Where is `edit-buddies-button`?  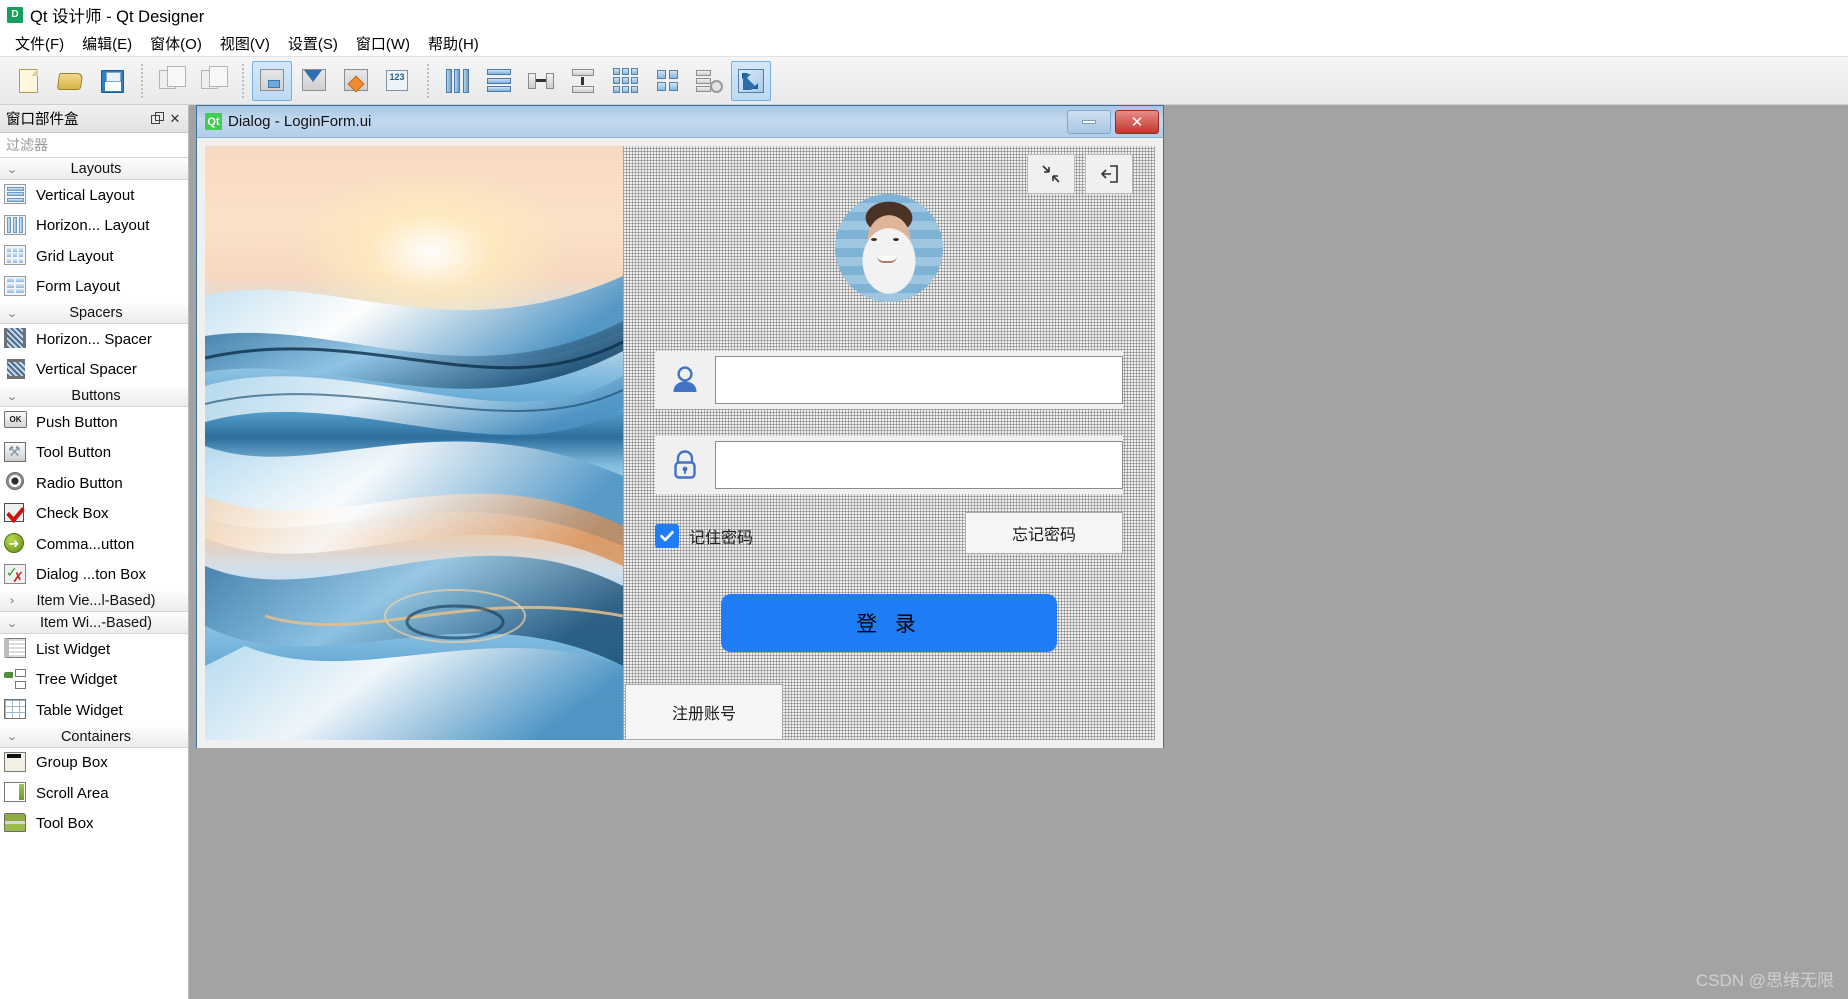
edit-buddies-button is located at coordinates (356, 81).